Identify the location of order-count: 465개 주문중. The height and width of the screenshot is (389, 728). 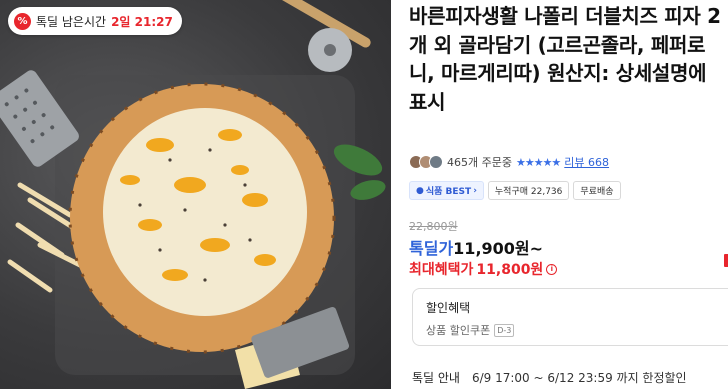
(479, 162).